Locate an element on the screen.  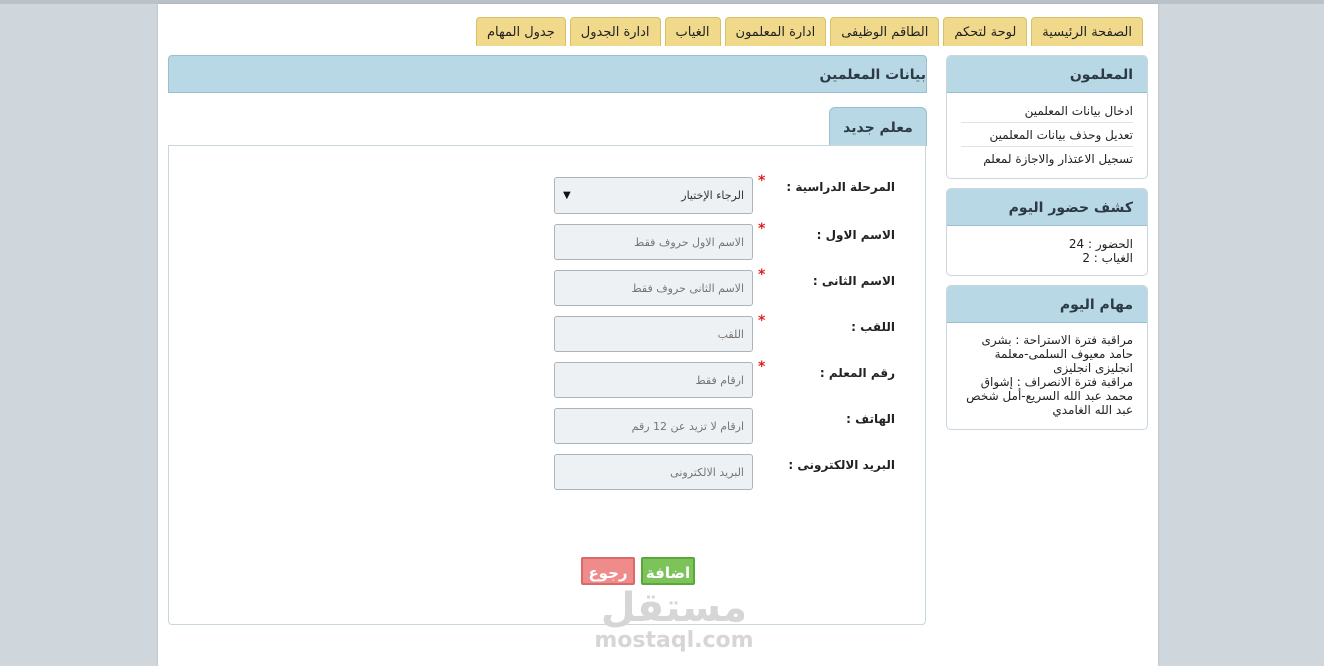
link-add-teachers: ادخال بيانات المعلمين is located at coordinates (1047, 111).